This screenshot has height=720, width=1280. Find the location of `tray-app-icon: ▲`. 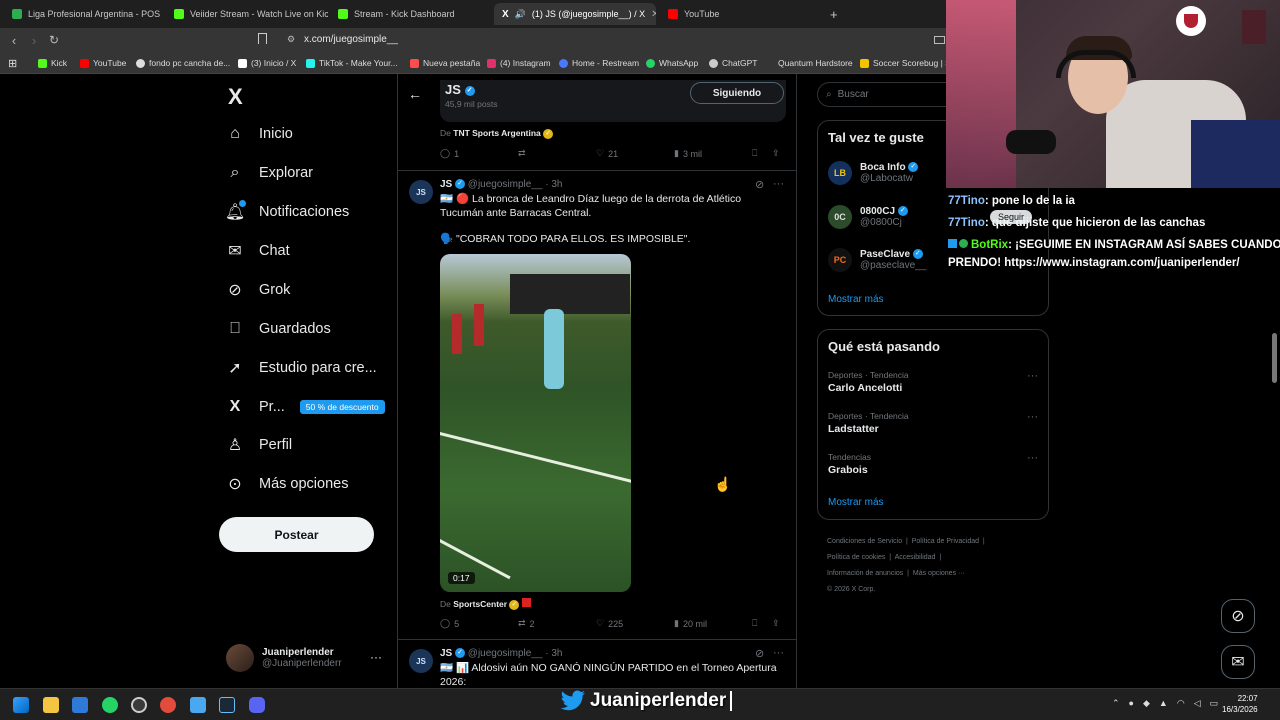

tray-app-icon: ▲ is located at coordinates (1163, 703).